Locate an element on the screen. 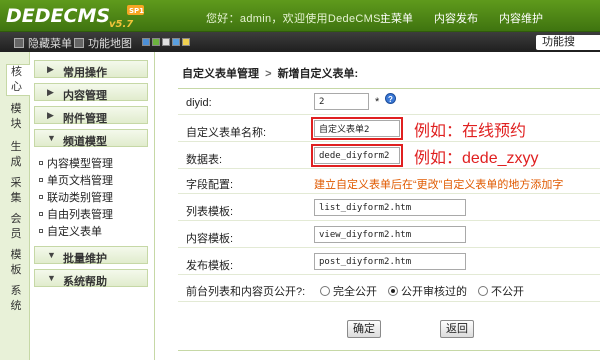 The height and width of the screenshot is (360, 600). function-map-icon is located at coordinates (79, 43).